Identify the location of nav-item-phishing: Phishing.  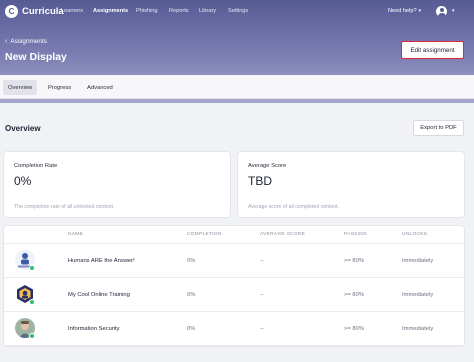
(146, 11).